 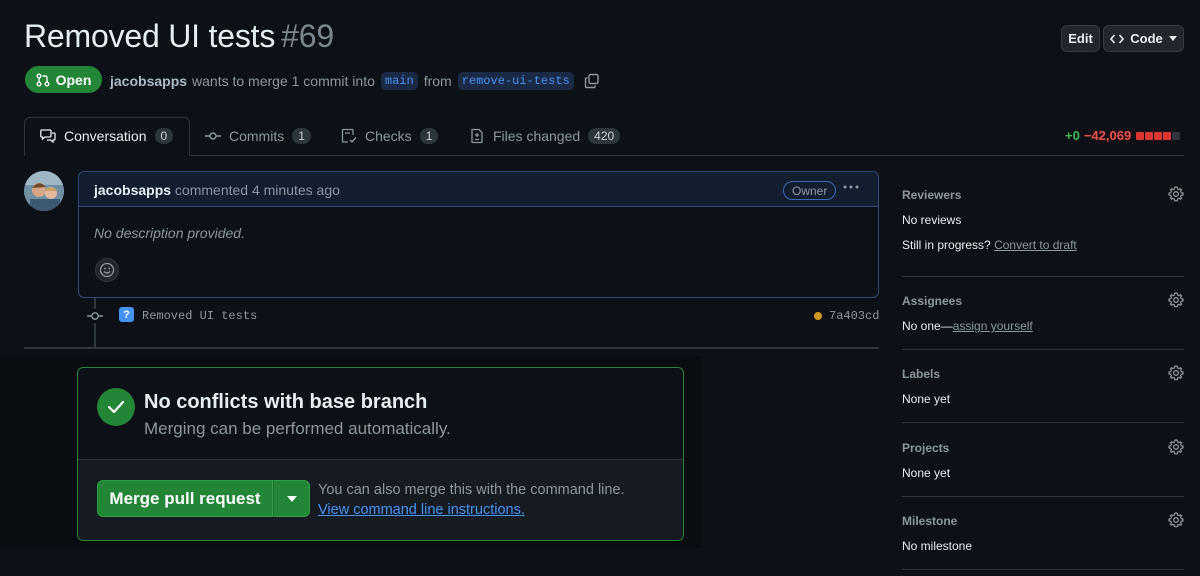 I want to click on tab-files-changed-label: Files changed, so click(x=537, y=136).